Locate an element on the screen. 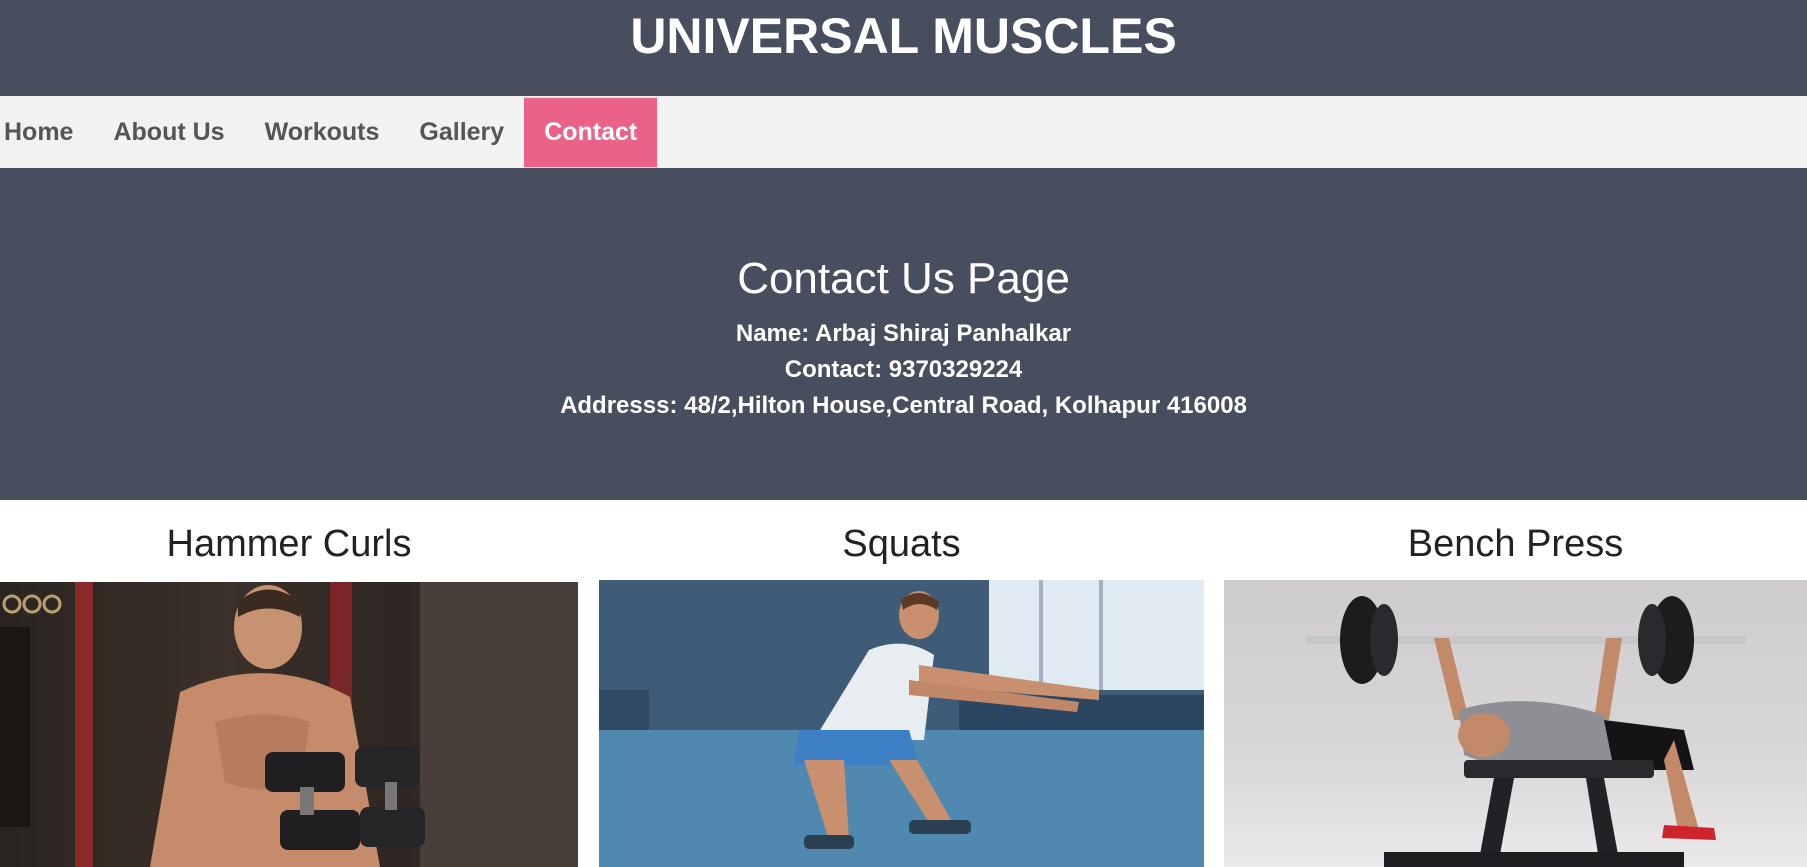 Image resolution: width=1807 pixels, height=867 pixels. site-header: UNIVERSAL MUSCLES is located at coordinates (903, 48).